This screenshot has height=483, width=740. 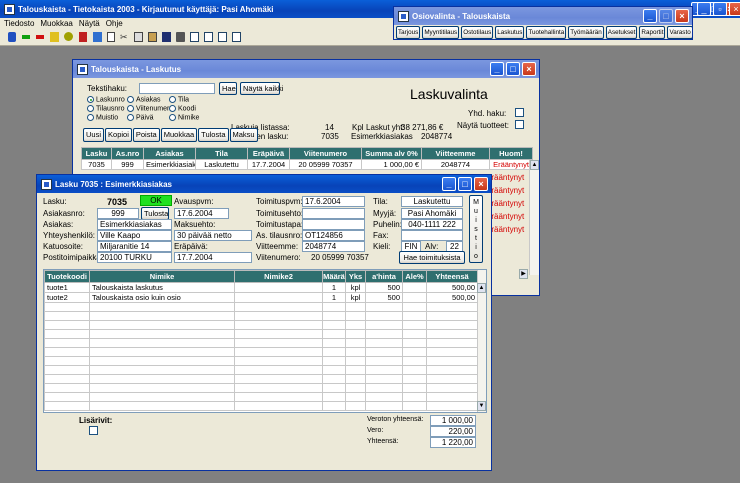 I want to click on postitoimipaikka-field: 20100 TURKU, so click(x=134, y=257).